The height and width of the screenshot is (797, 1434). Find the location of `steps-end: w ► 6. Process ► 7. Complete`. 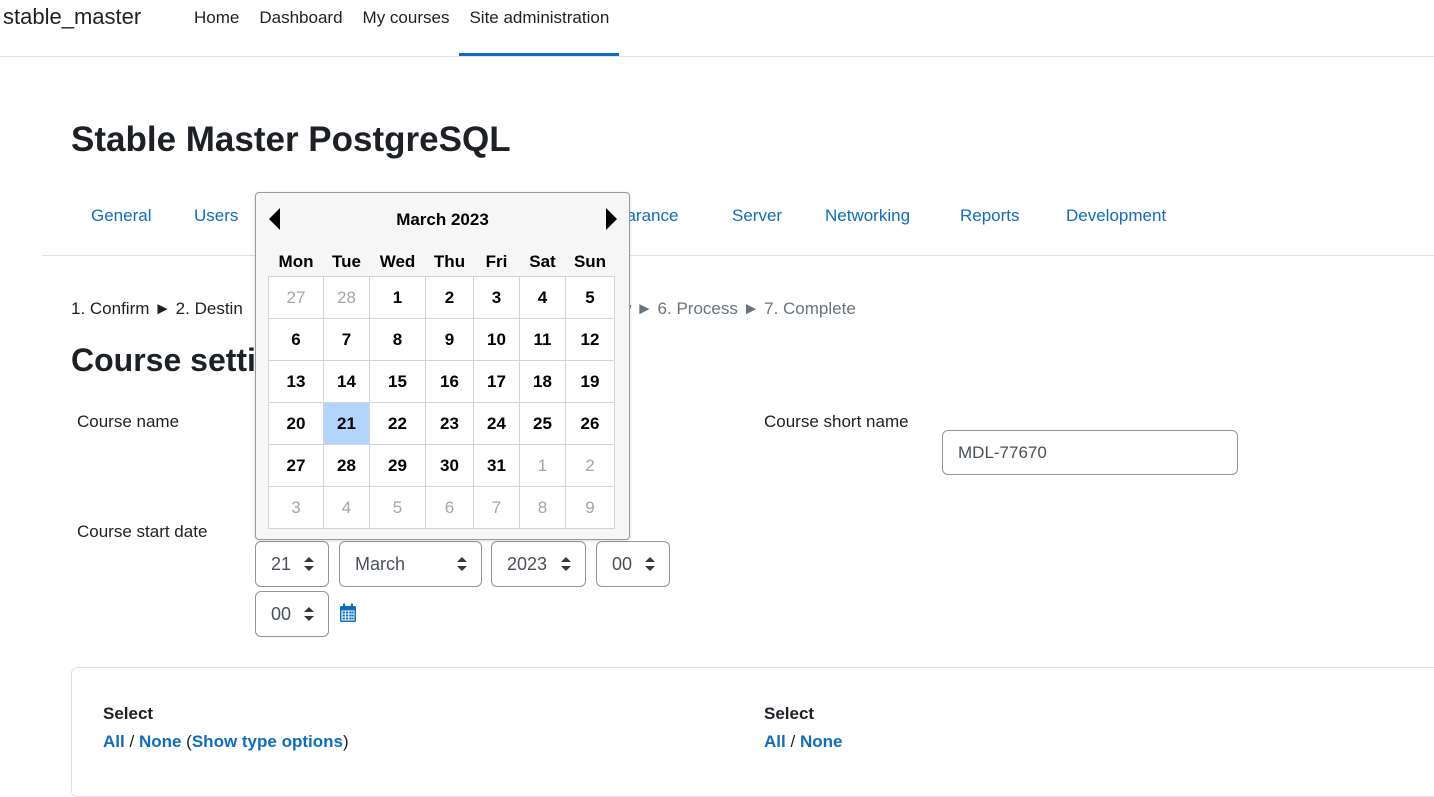

steps-end: w ► 6. Process ► 7. Complete is located at coordinates (737, 308).